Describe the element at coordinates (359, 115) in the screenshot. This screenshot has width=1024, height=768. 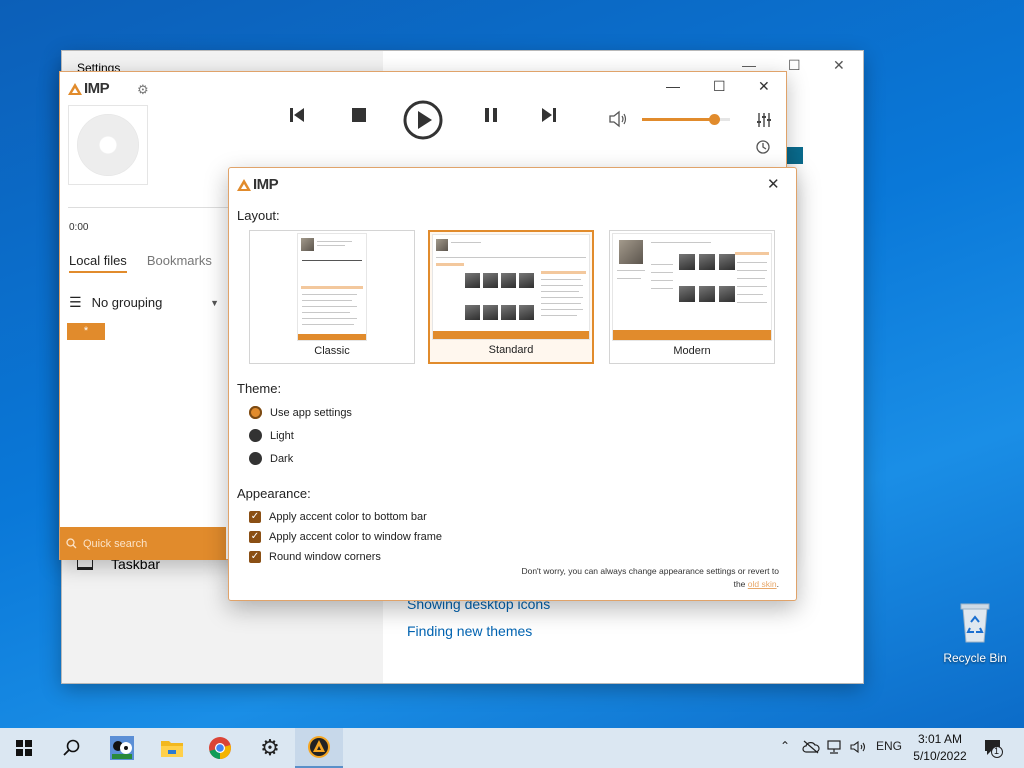
I see `stop-icon` at that location.